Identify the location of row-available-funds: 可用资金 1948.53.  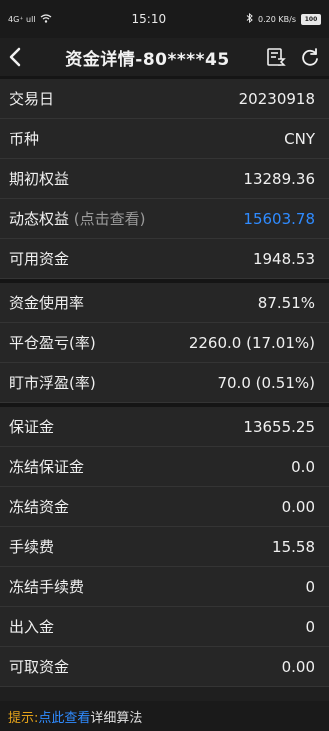
(164, 259).